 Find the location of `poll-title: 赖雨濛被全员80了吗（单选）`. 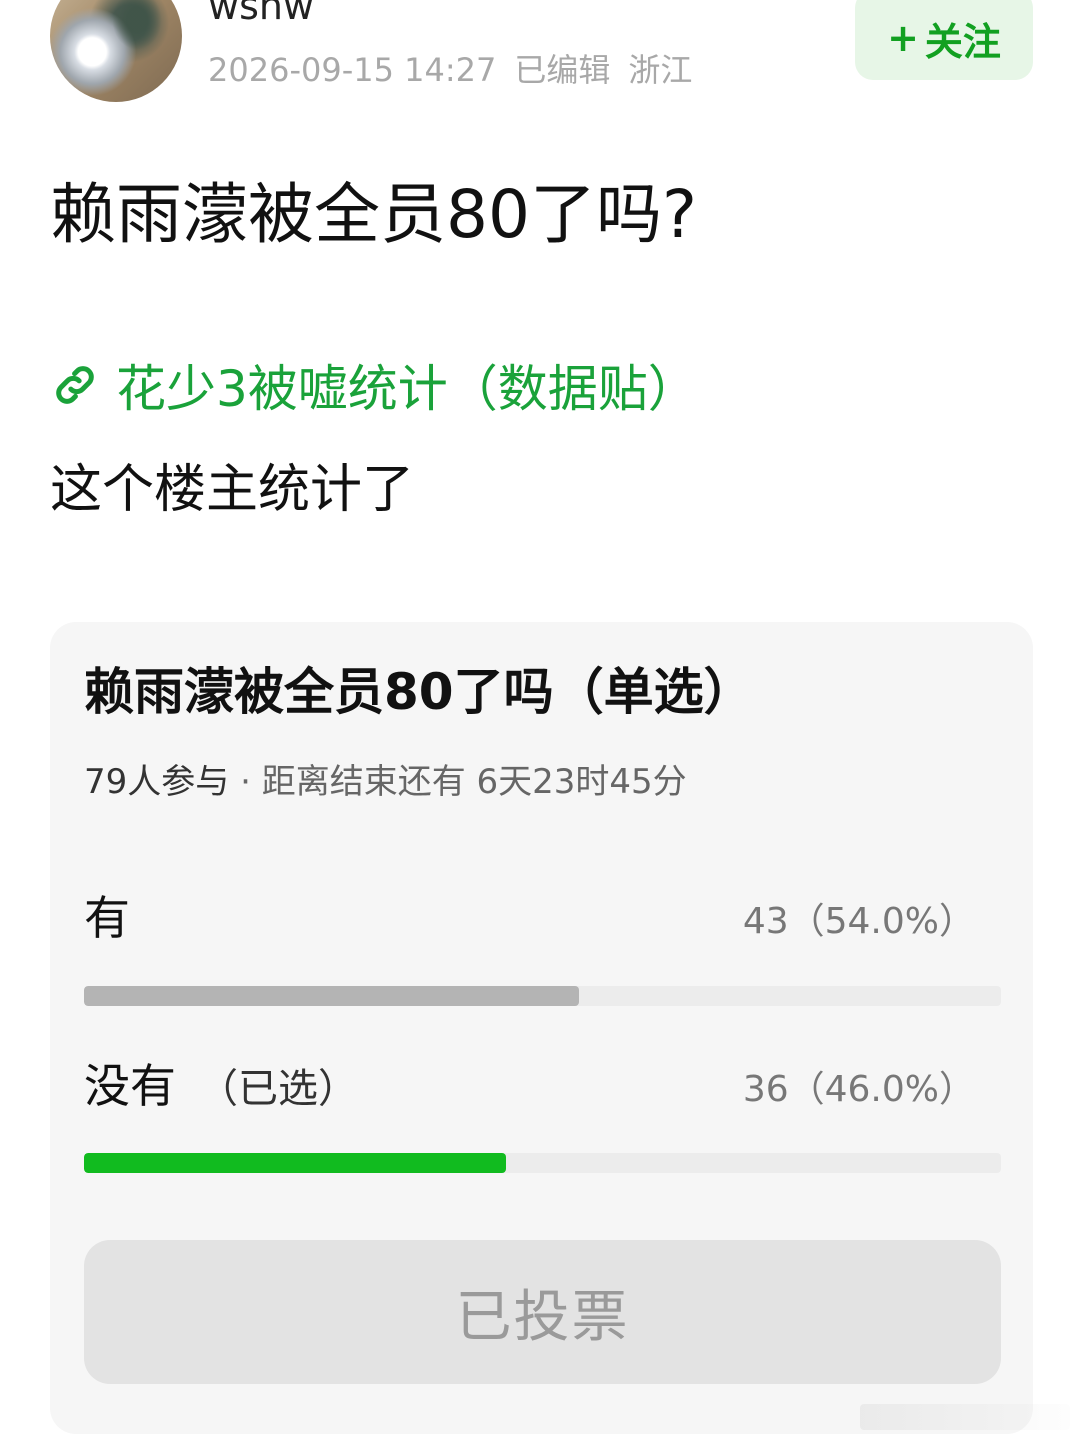

poll-title: 赖雨濛被全员80了吗（单选） is located at coordinates (419, 692).